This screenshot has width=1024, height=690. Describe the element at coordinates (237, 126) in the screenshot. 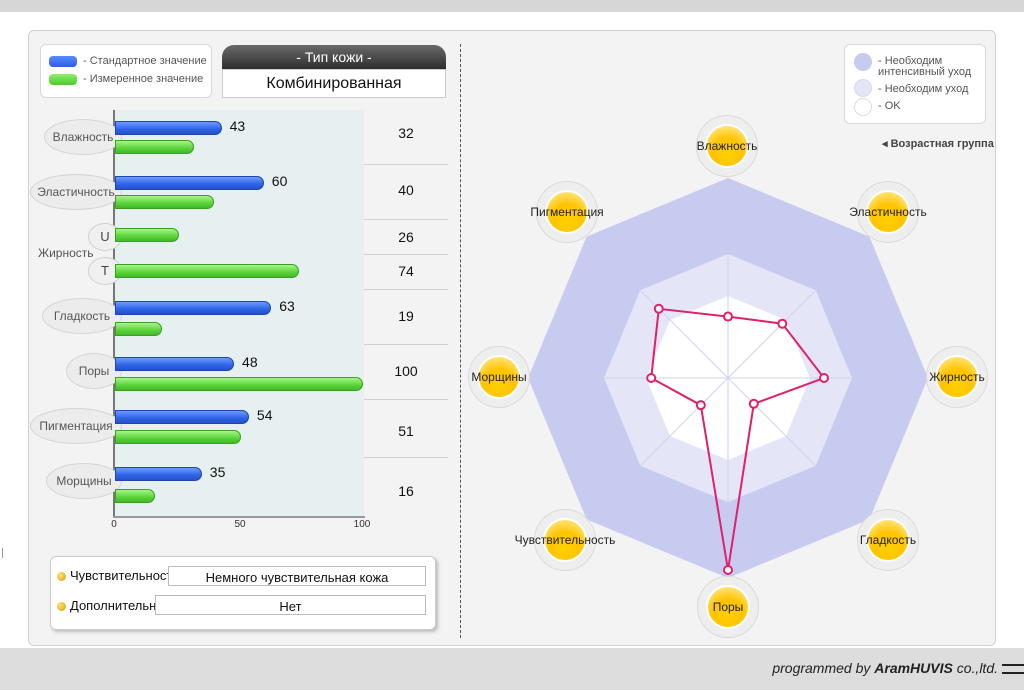

I see `standard-value-label: 43` at that location.